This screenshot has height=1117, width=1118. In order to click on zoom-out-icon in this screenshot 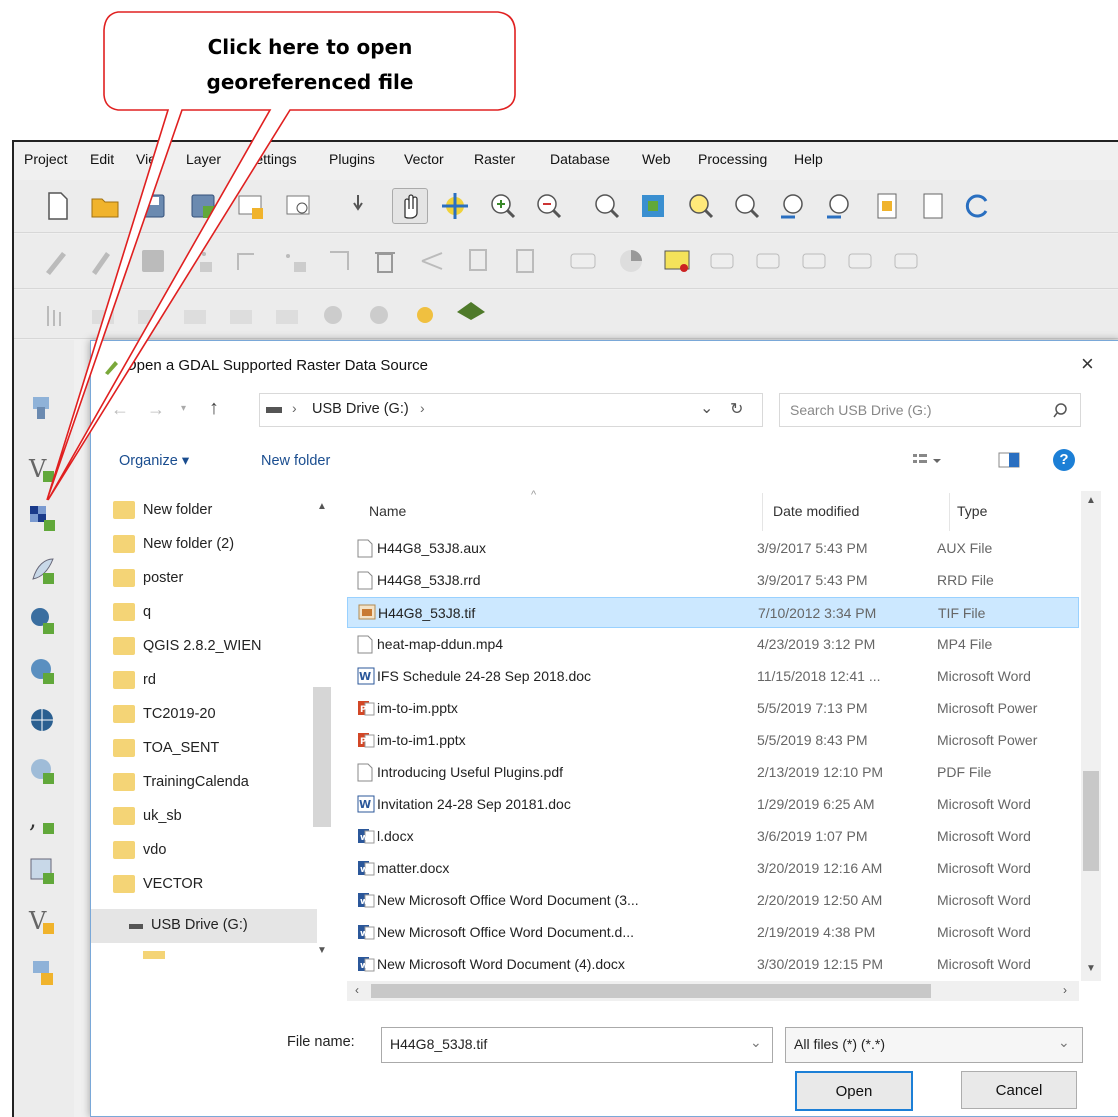, I will do `click(549, 206)`.